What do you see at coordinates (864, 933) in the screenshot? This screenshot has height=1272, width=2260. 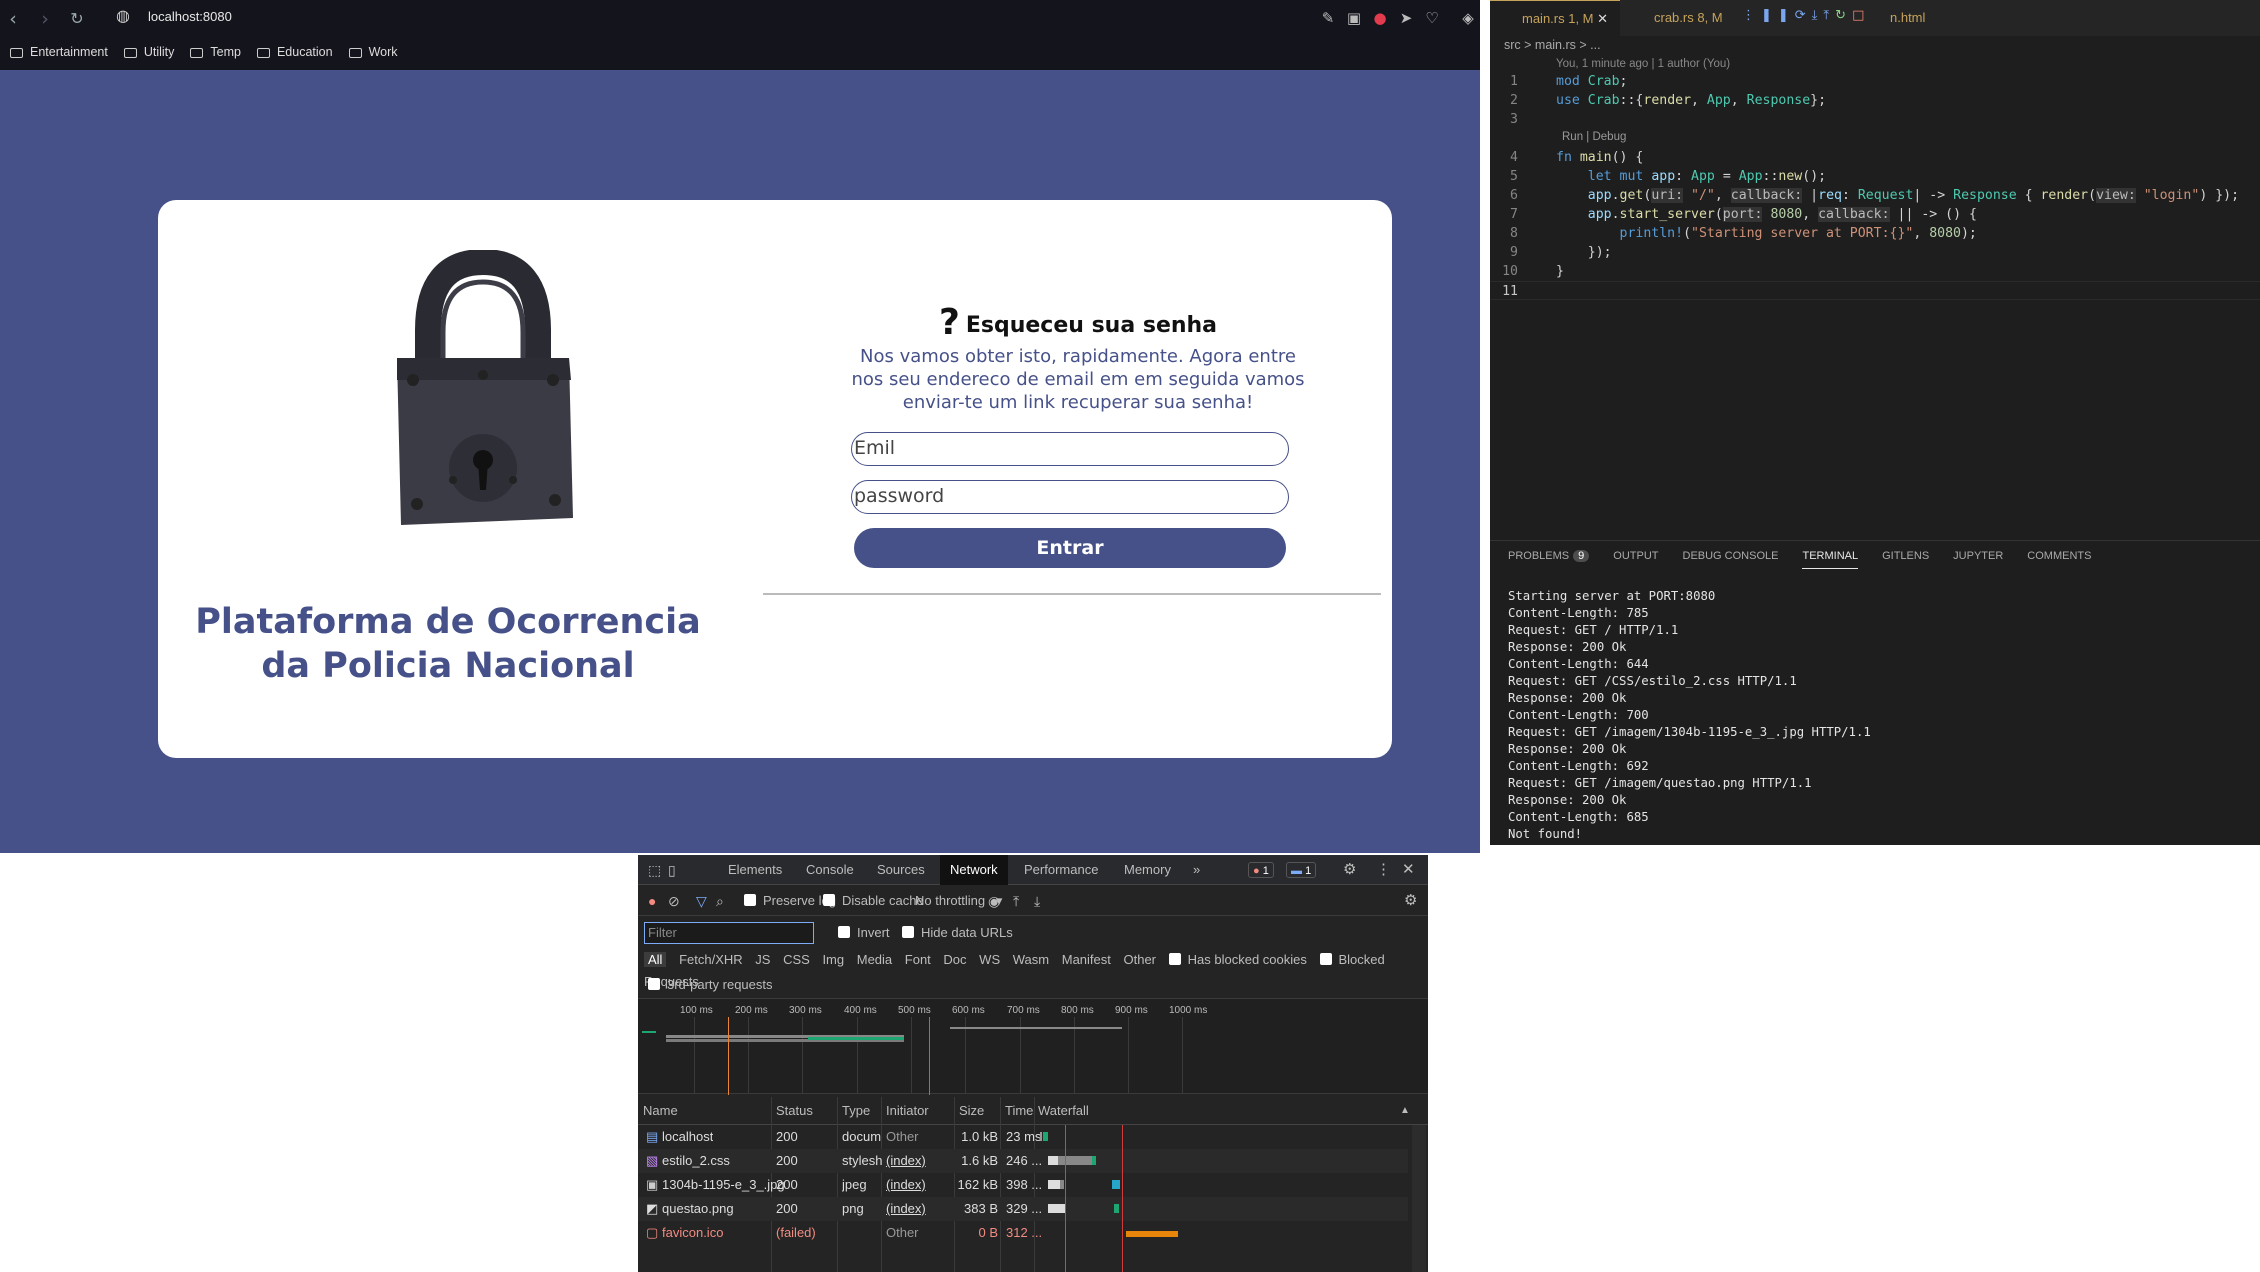 I see `invert-checkbox: Invert` at bounding box center [864, 933].